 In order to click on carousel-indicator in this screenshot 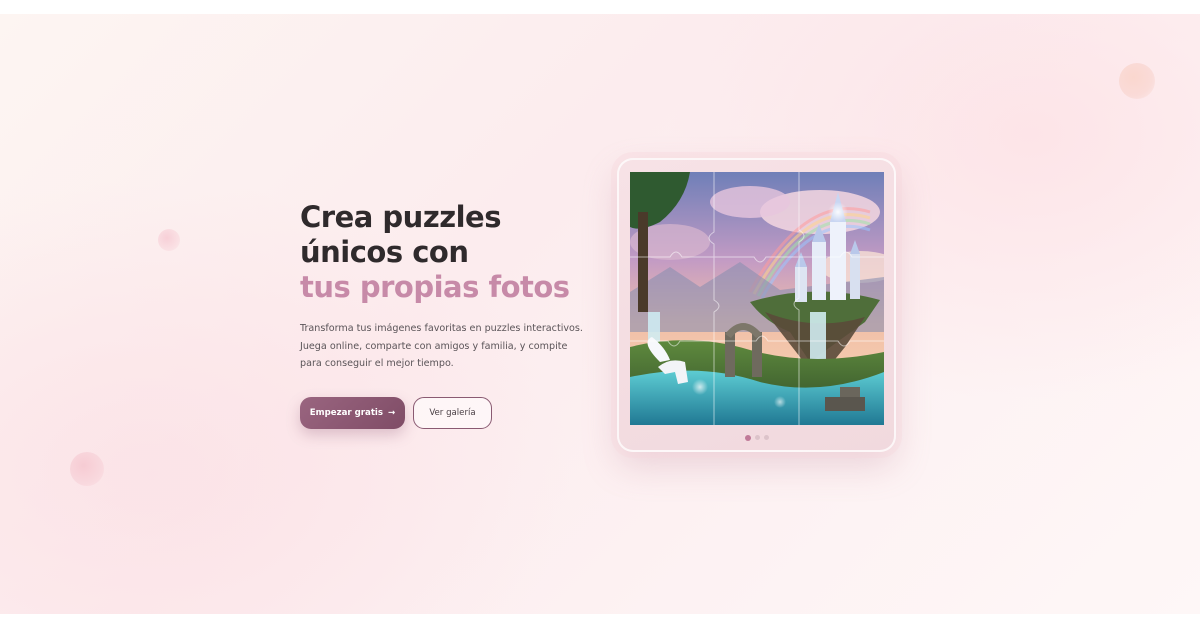, I will do `click(756, 437)`.